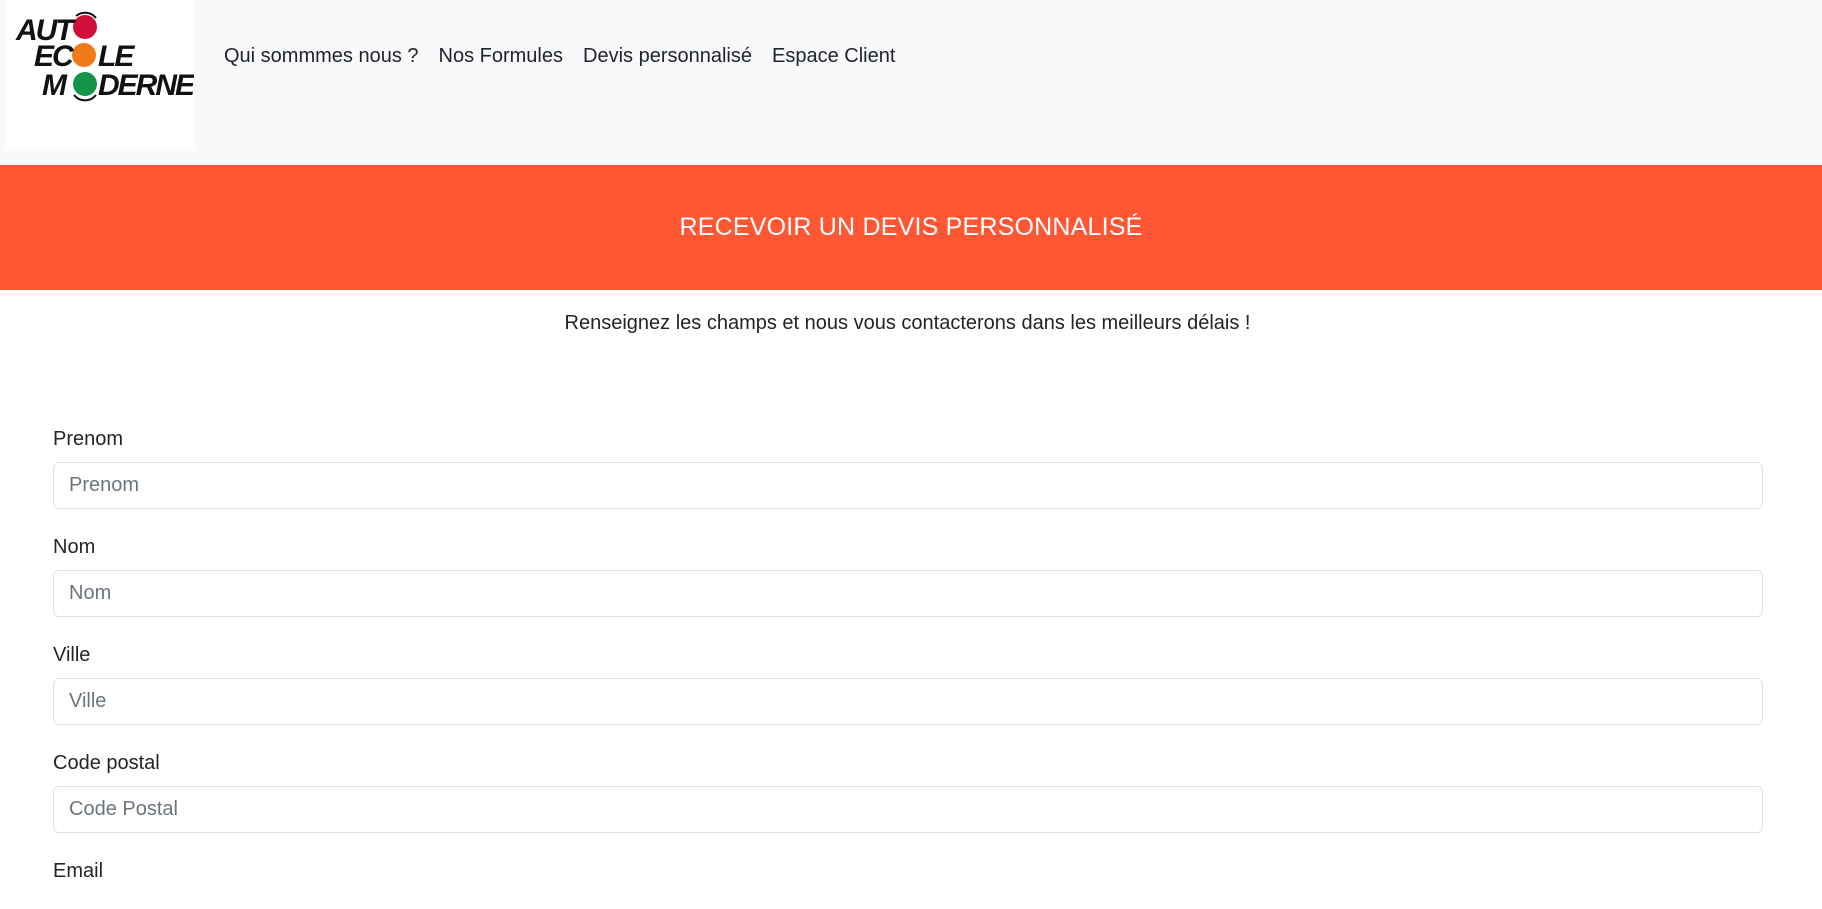  What do you see at coordinates (833, 56) in the screenshot?
I see `nav-link-espace-client: Espace Client` at bounding box center [833, 56].